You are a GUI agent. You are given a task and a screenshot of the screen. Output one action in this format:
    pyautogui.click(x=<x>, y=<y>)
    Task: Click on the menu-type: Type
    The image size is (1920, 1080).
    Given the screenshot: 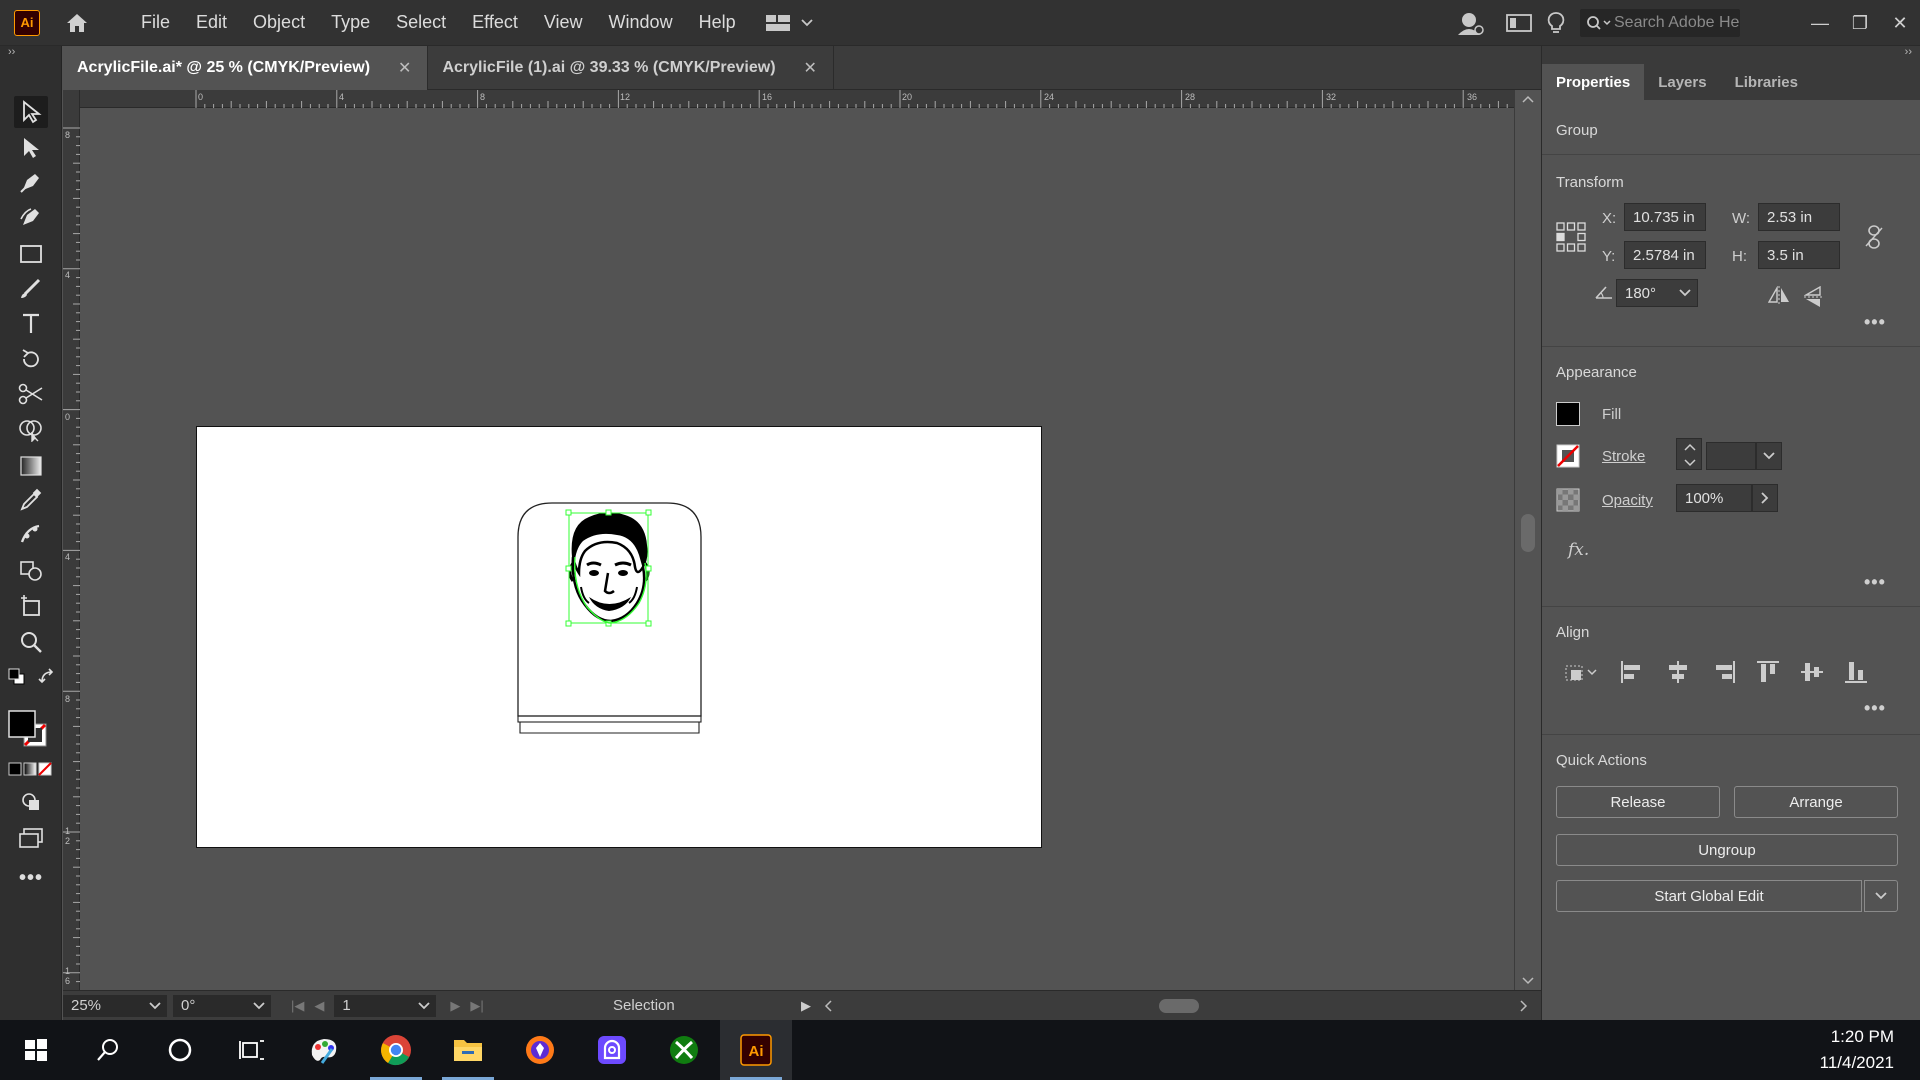 What is the action you would take?
    pyautogui.click(x=350, y=22)
    